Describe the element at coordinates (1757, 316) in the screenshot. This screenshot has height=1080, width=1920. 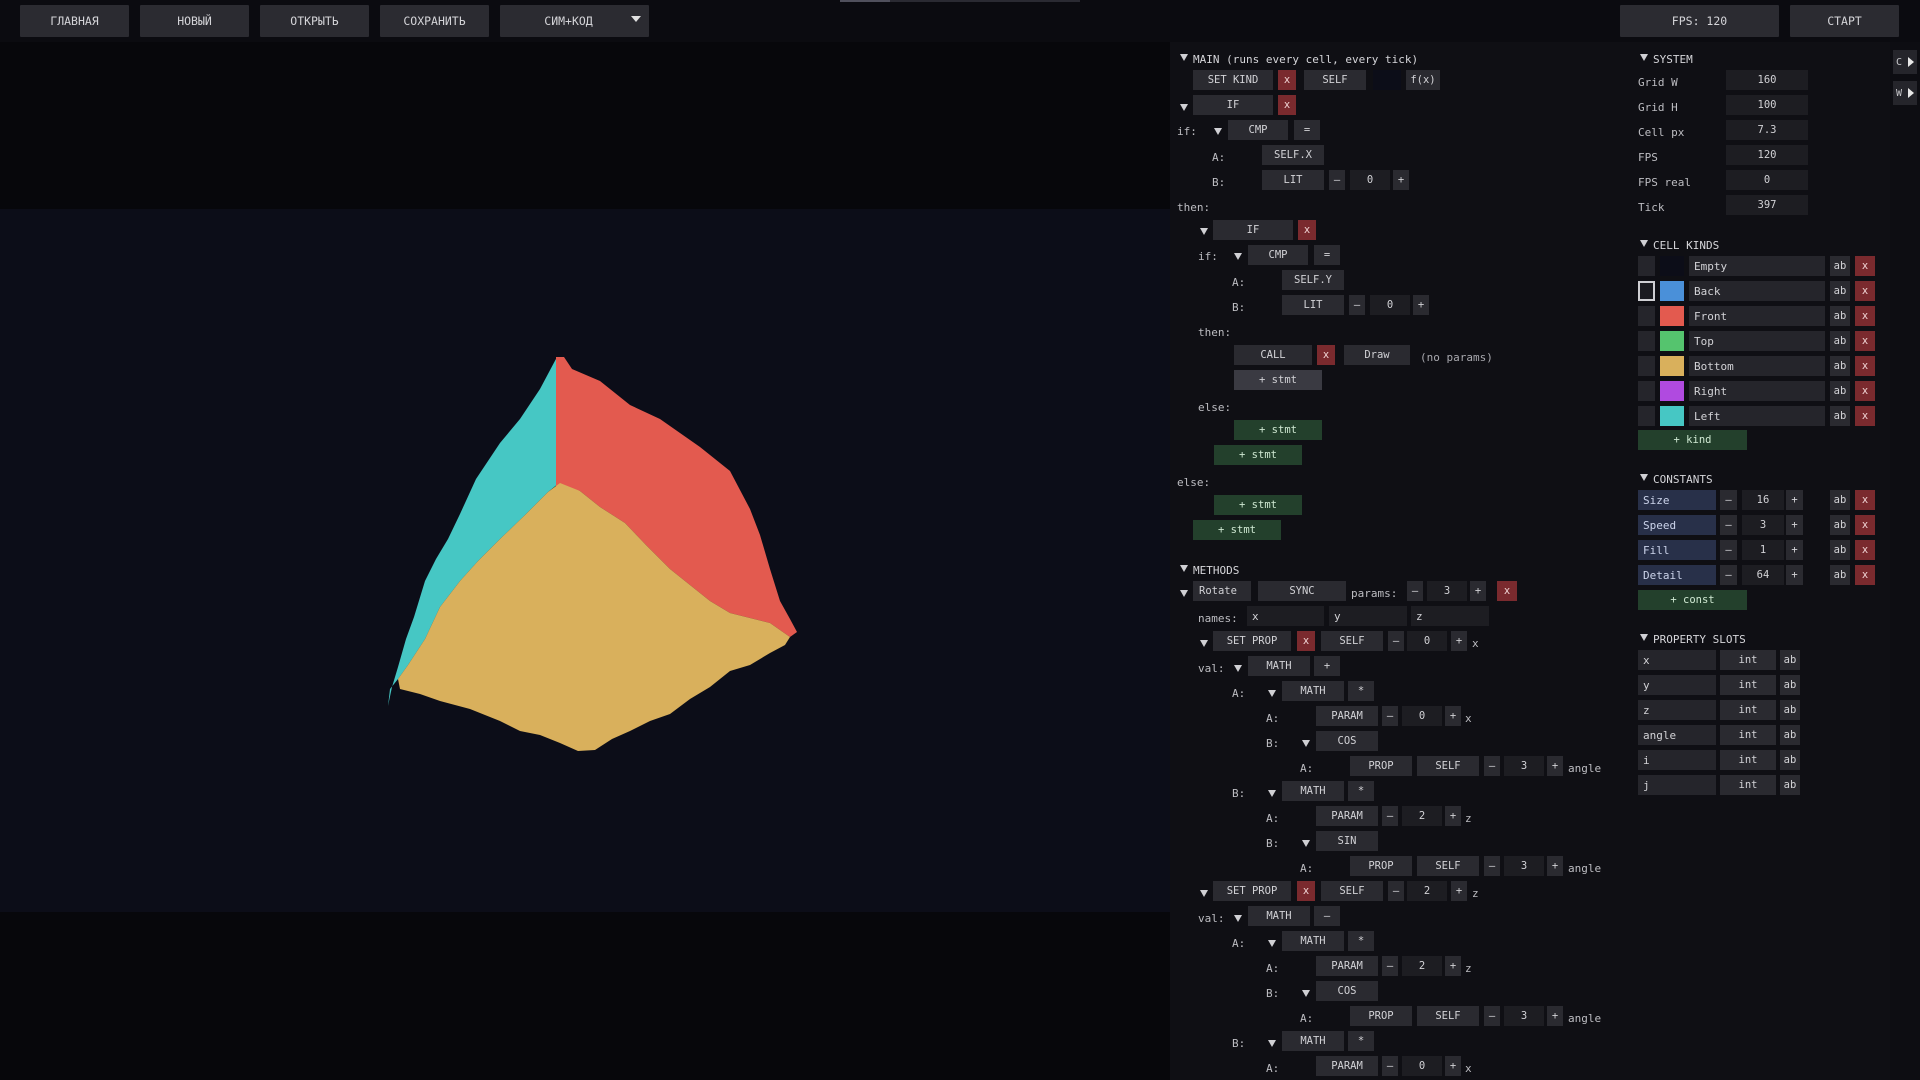
I see `kind-name-field: Front` at that location.